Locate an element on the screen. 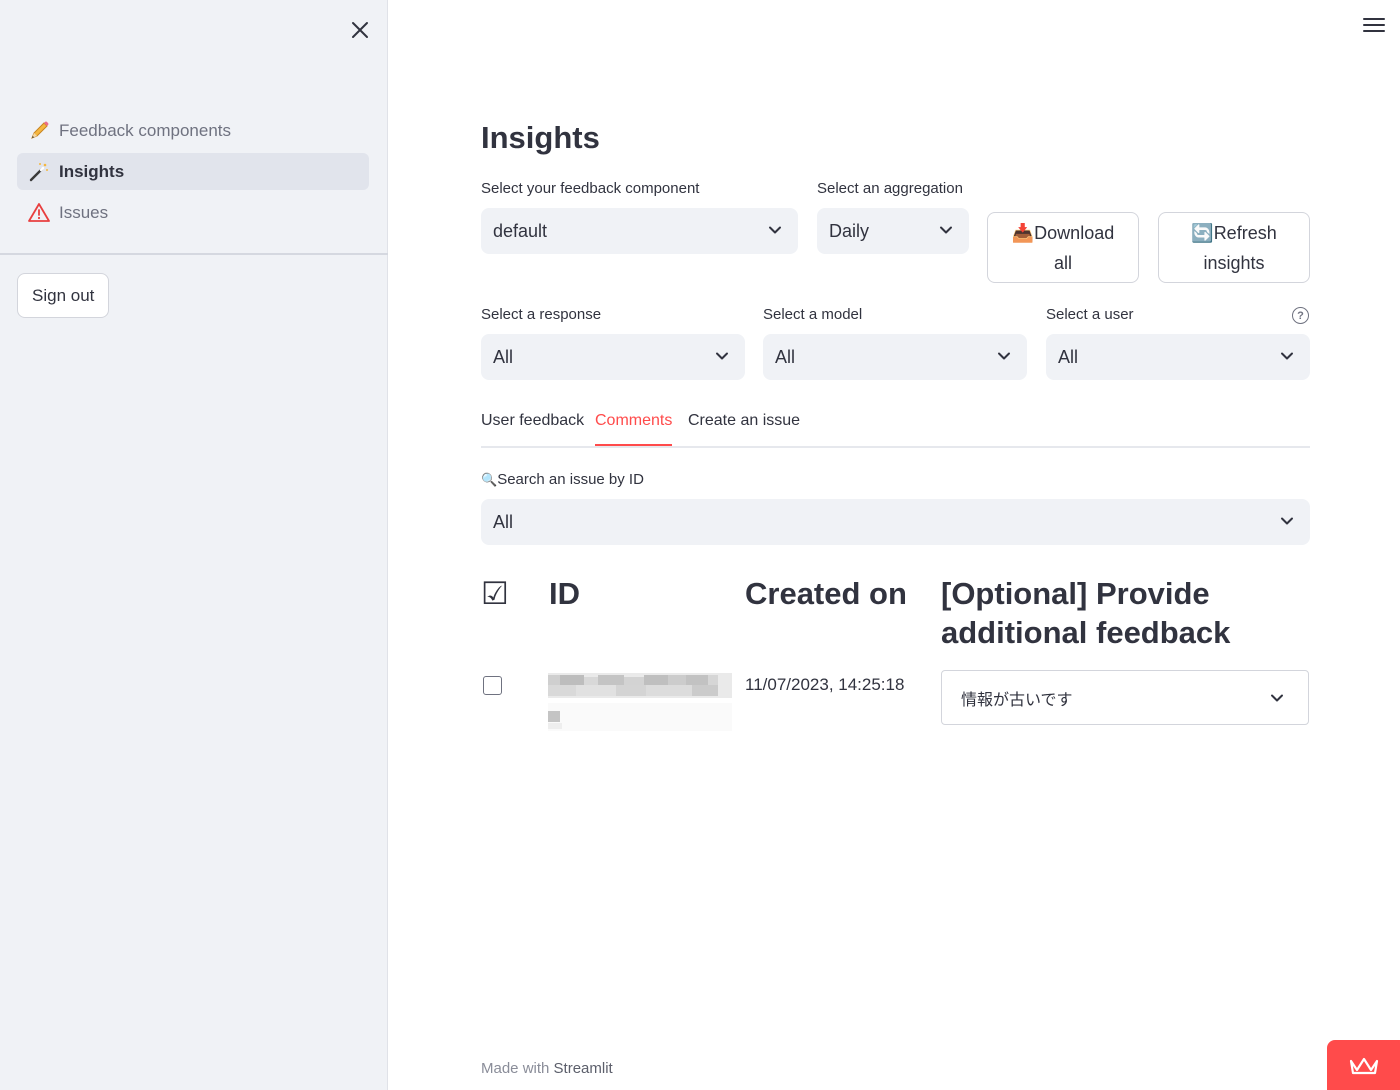 This screenshot has height=1090, width=1400. sidebar-item-label: Feedback components is located at coordinates (145, 130).